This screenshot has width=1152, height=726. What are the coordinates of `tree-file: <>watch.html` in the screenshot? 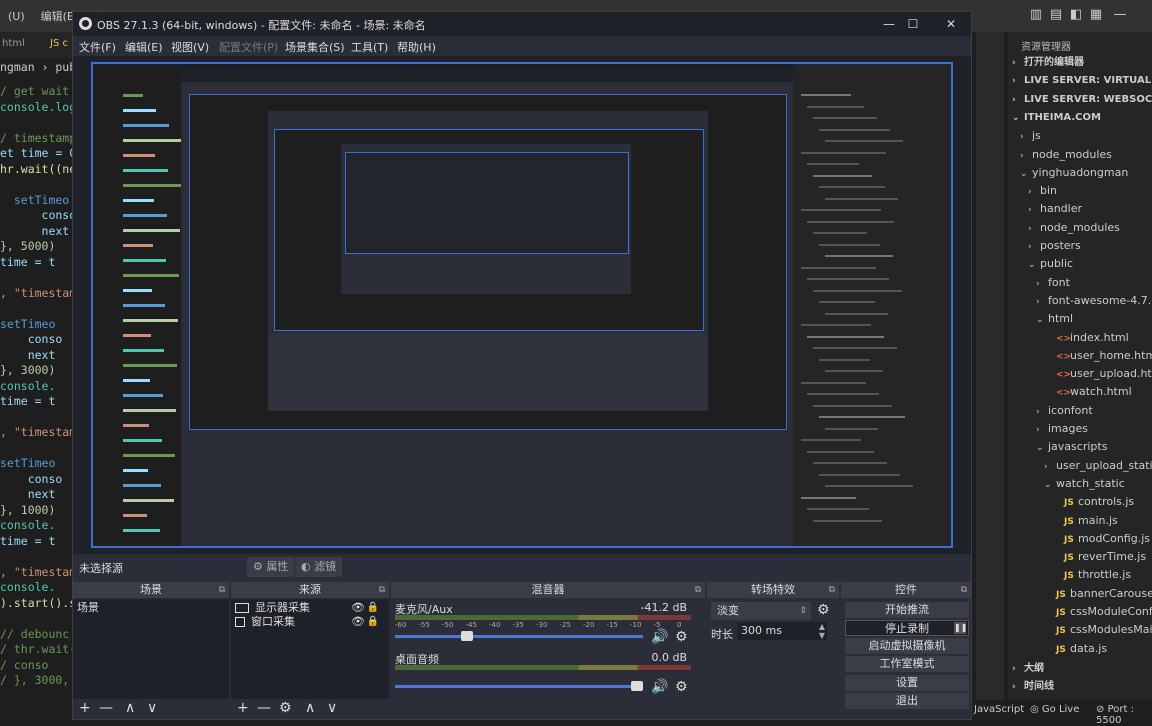 It's located at (1088, 392).